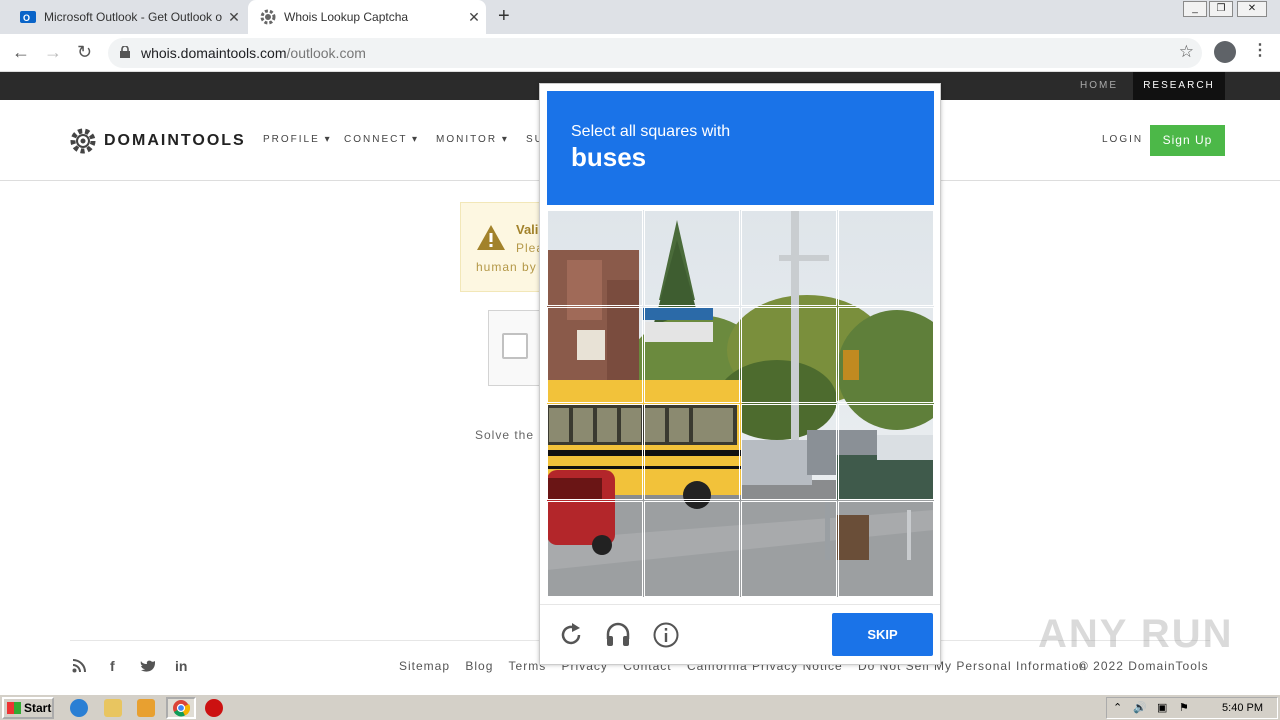 The width and height of the screenshot is (1280, 720). Describe the element at coordinates (113, 708) in the screenshot. I see `explorer-icon` at that location.